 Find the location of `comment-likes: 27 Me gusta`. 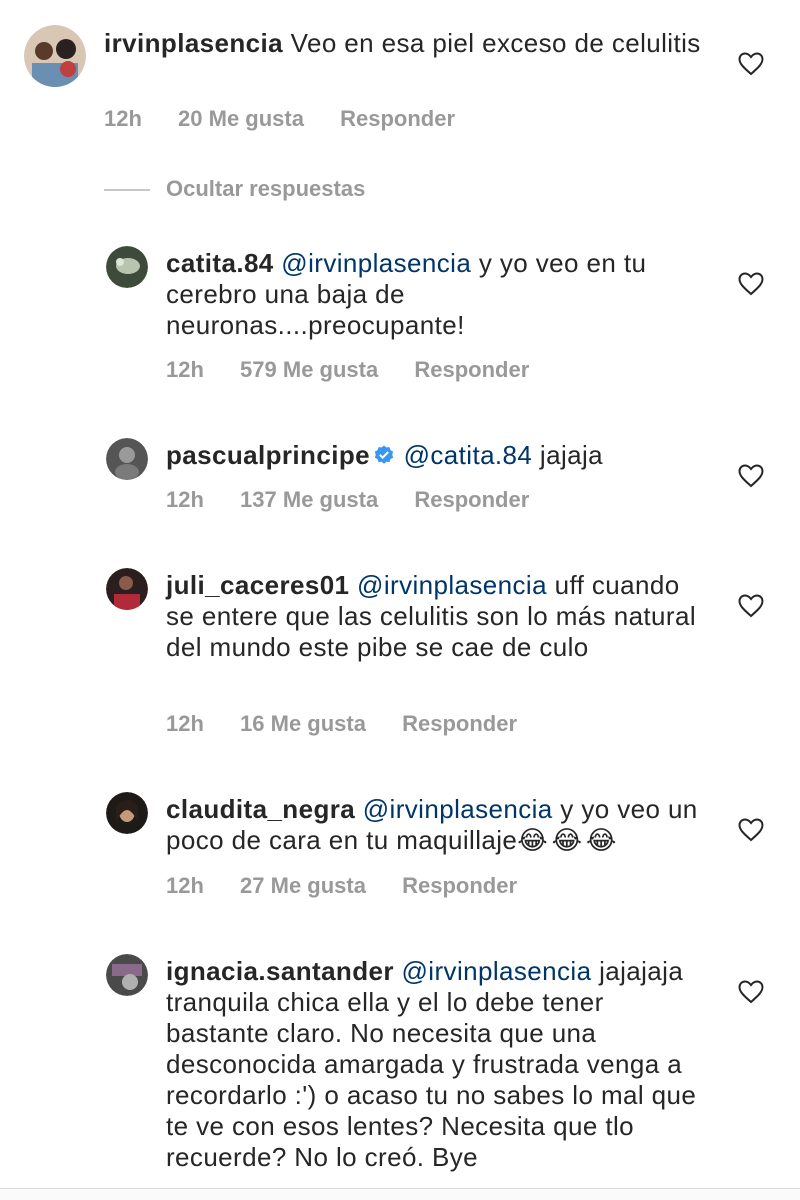

comment-likes: 27 Me gusta is located at coordinates (303, 886).